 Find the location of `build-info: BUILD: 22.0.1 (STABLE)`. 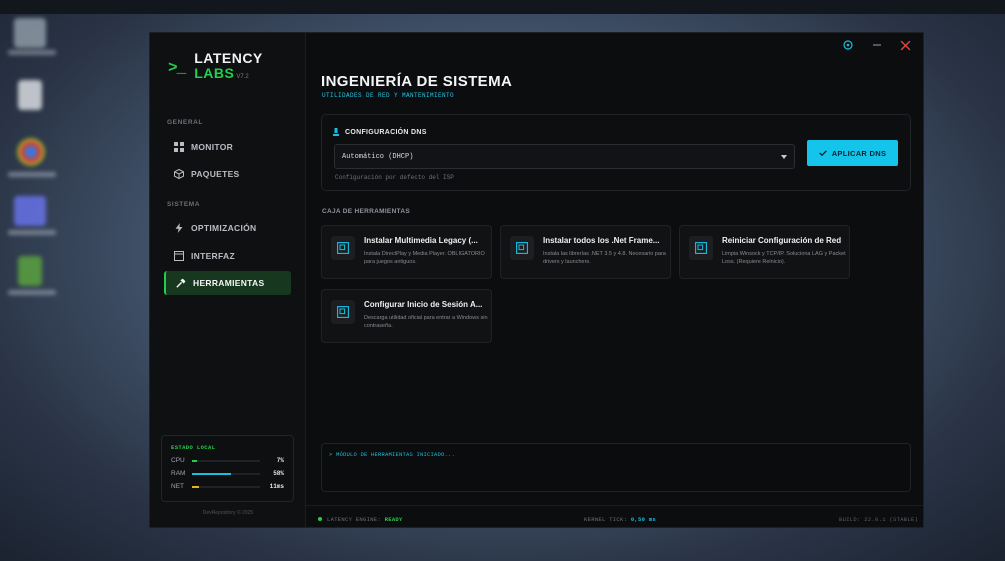

build-info: BUILD: 22.0.1 (STABLE) is located at coordinates (879, 519).